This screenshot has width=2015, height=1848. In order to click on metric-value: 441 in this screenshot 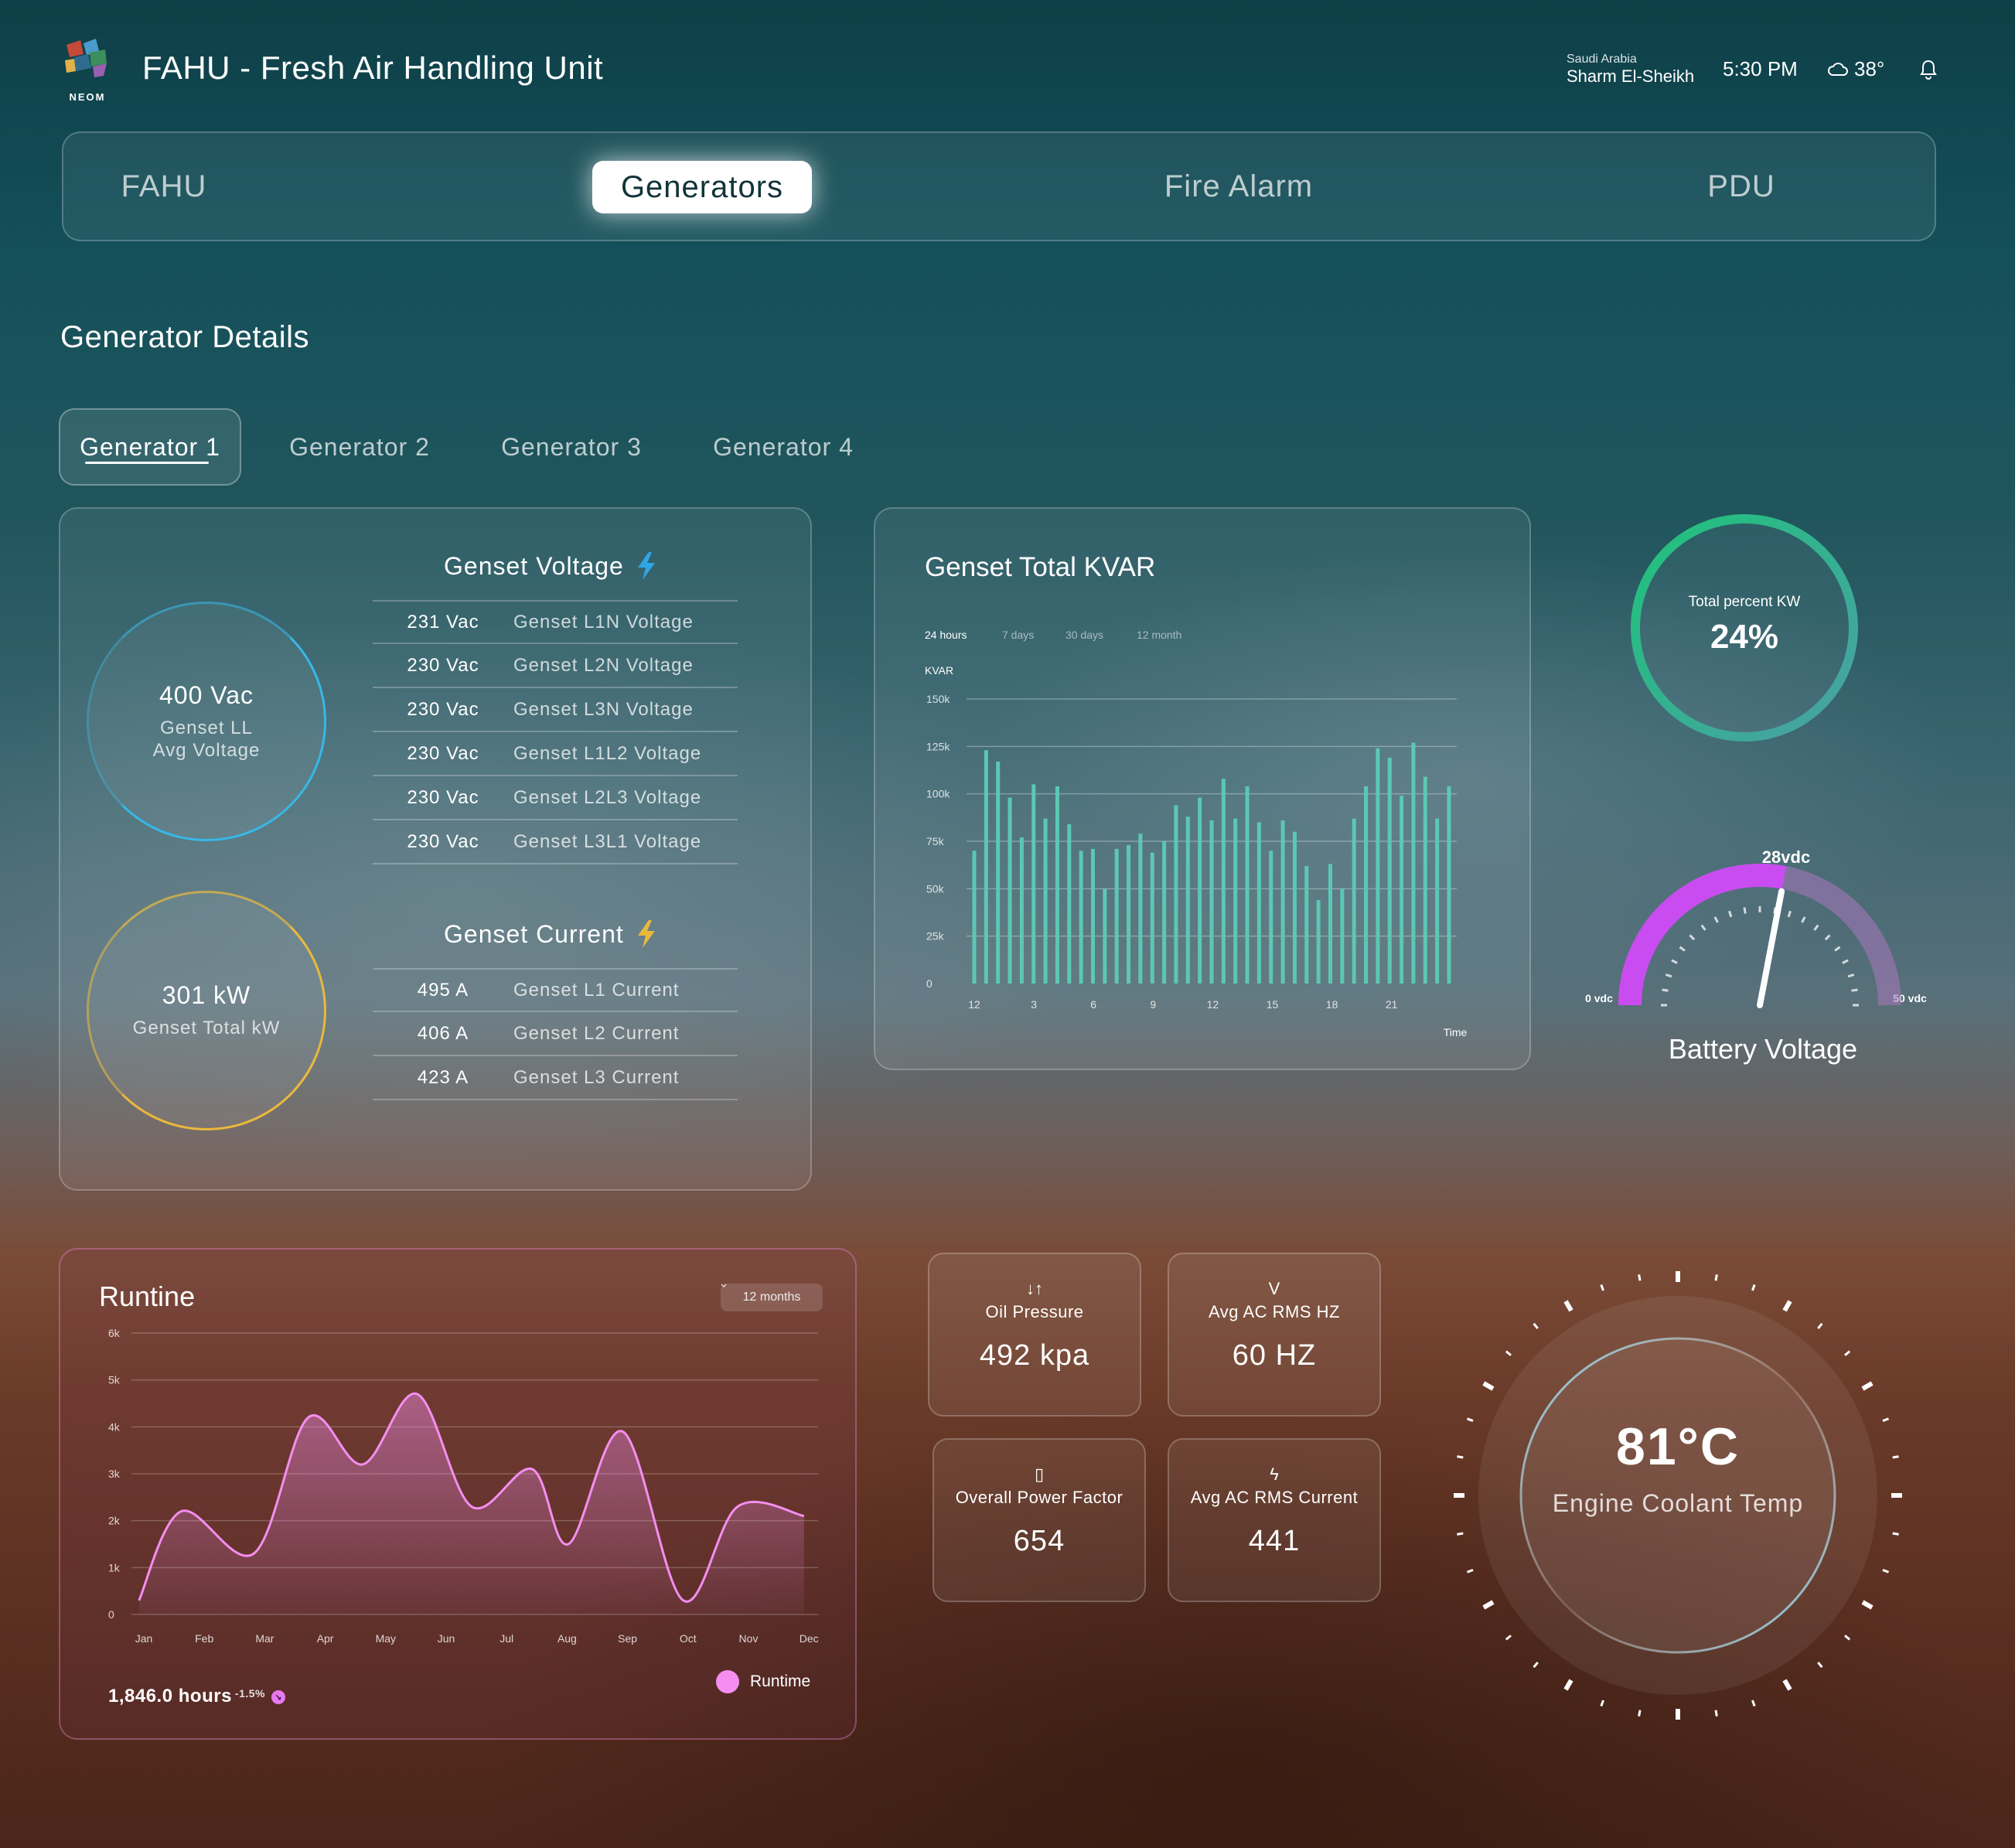, I will do `click(1274, 1541)`.